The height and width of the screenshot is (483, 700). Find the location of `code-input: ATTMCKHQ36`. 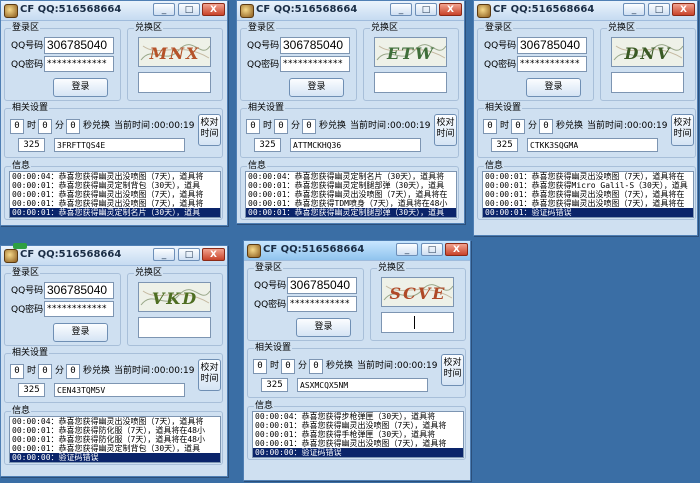

code-input: ATTMCKHQ36 is located at coordinates (355, 145).